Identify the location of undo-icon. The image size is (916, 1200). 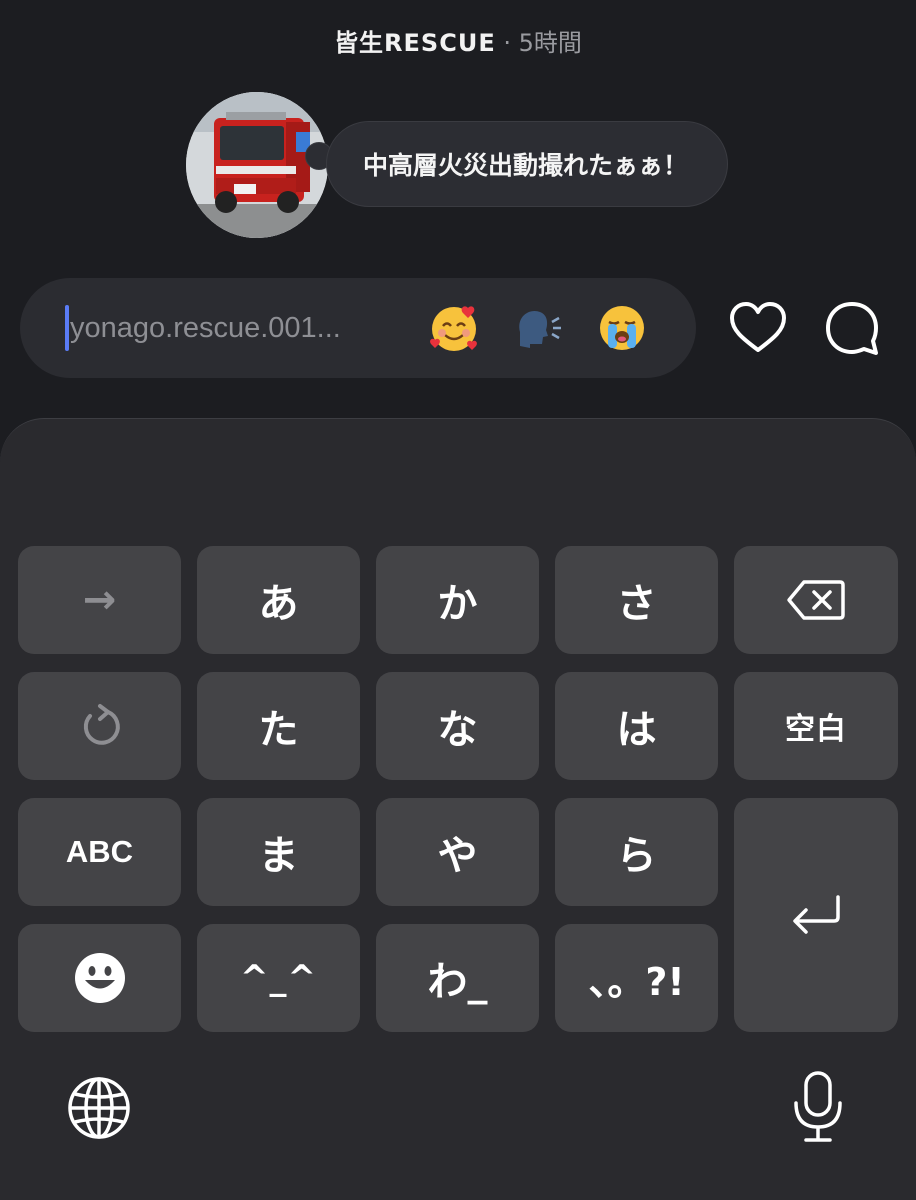
(101, 724).